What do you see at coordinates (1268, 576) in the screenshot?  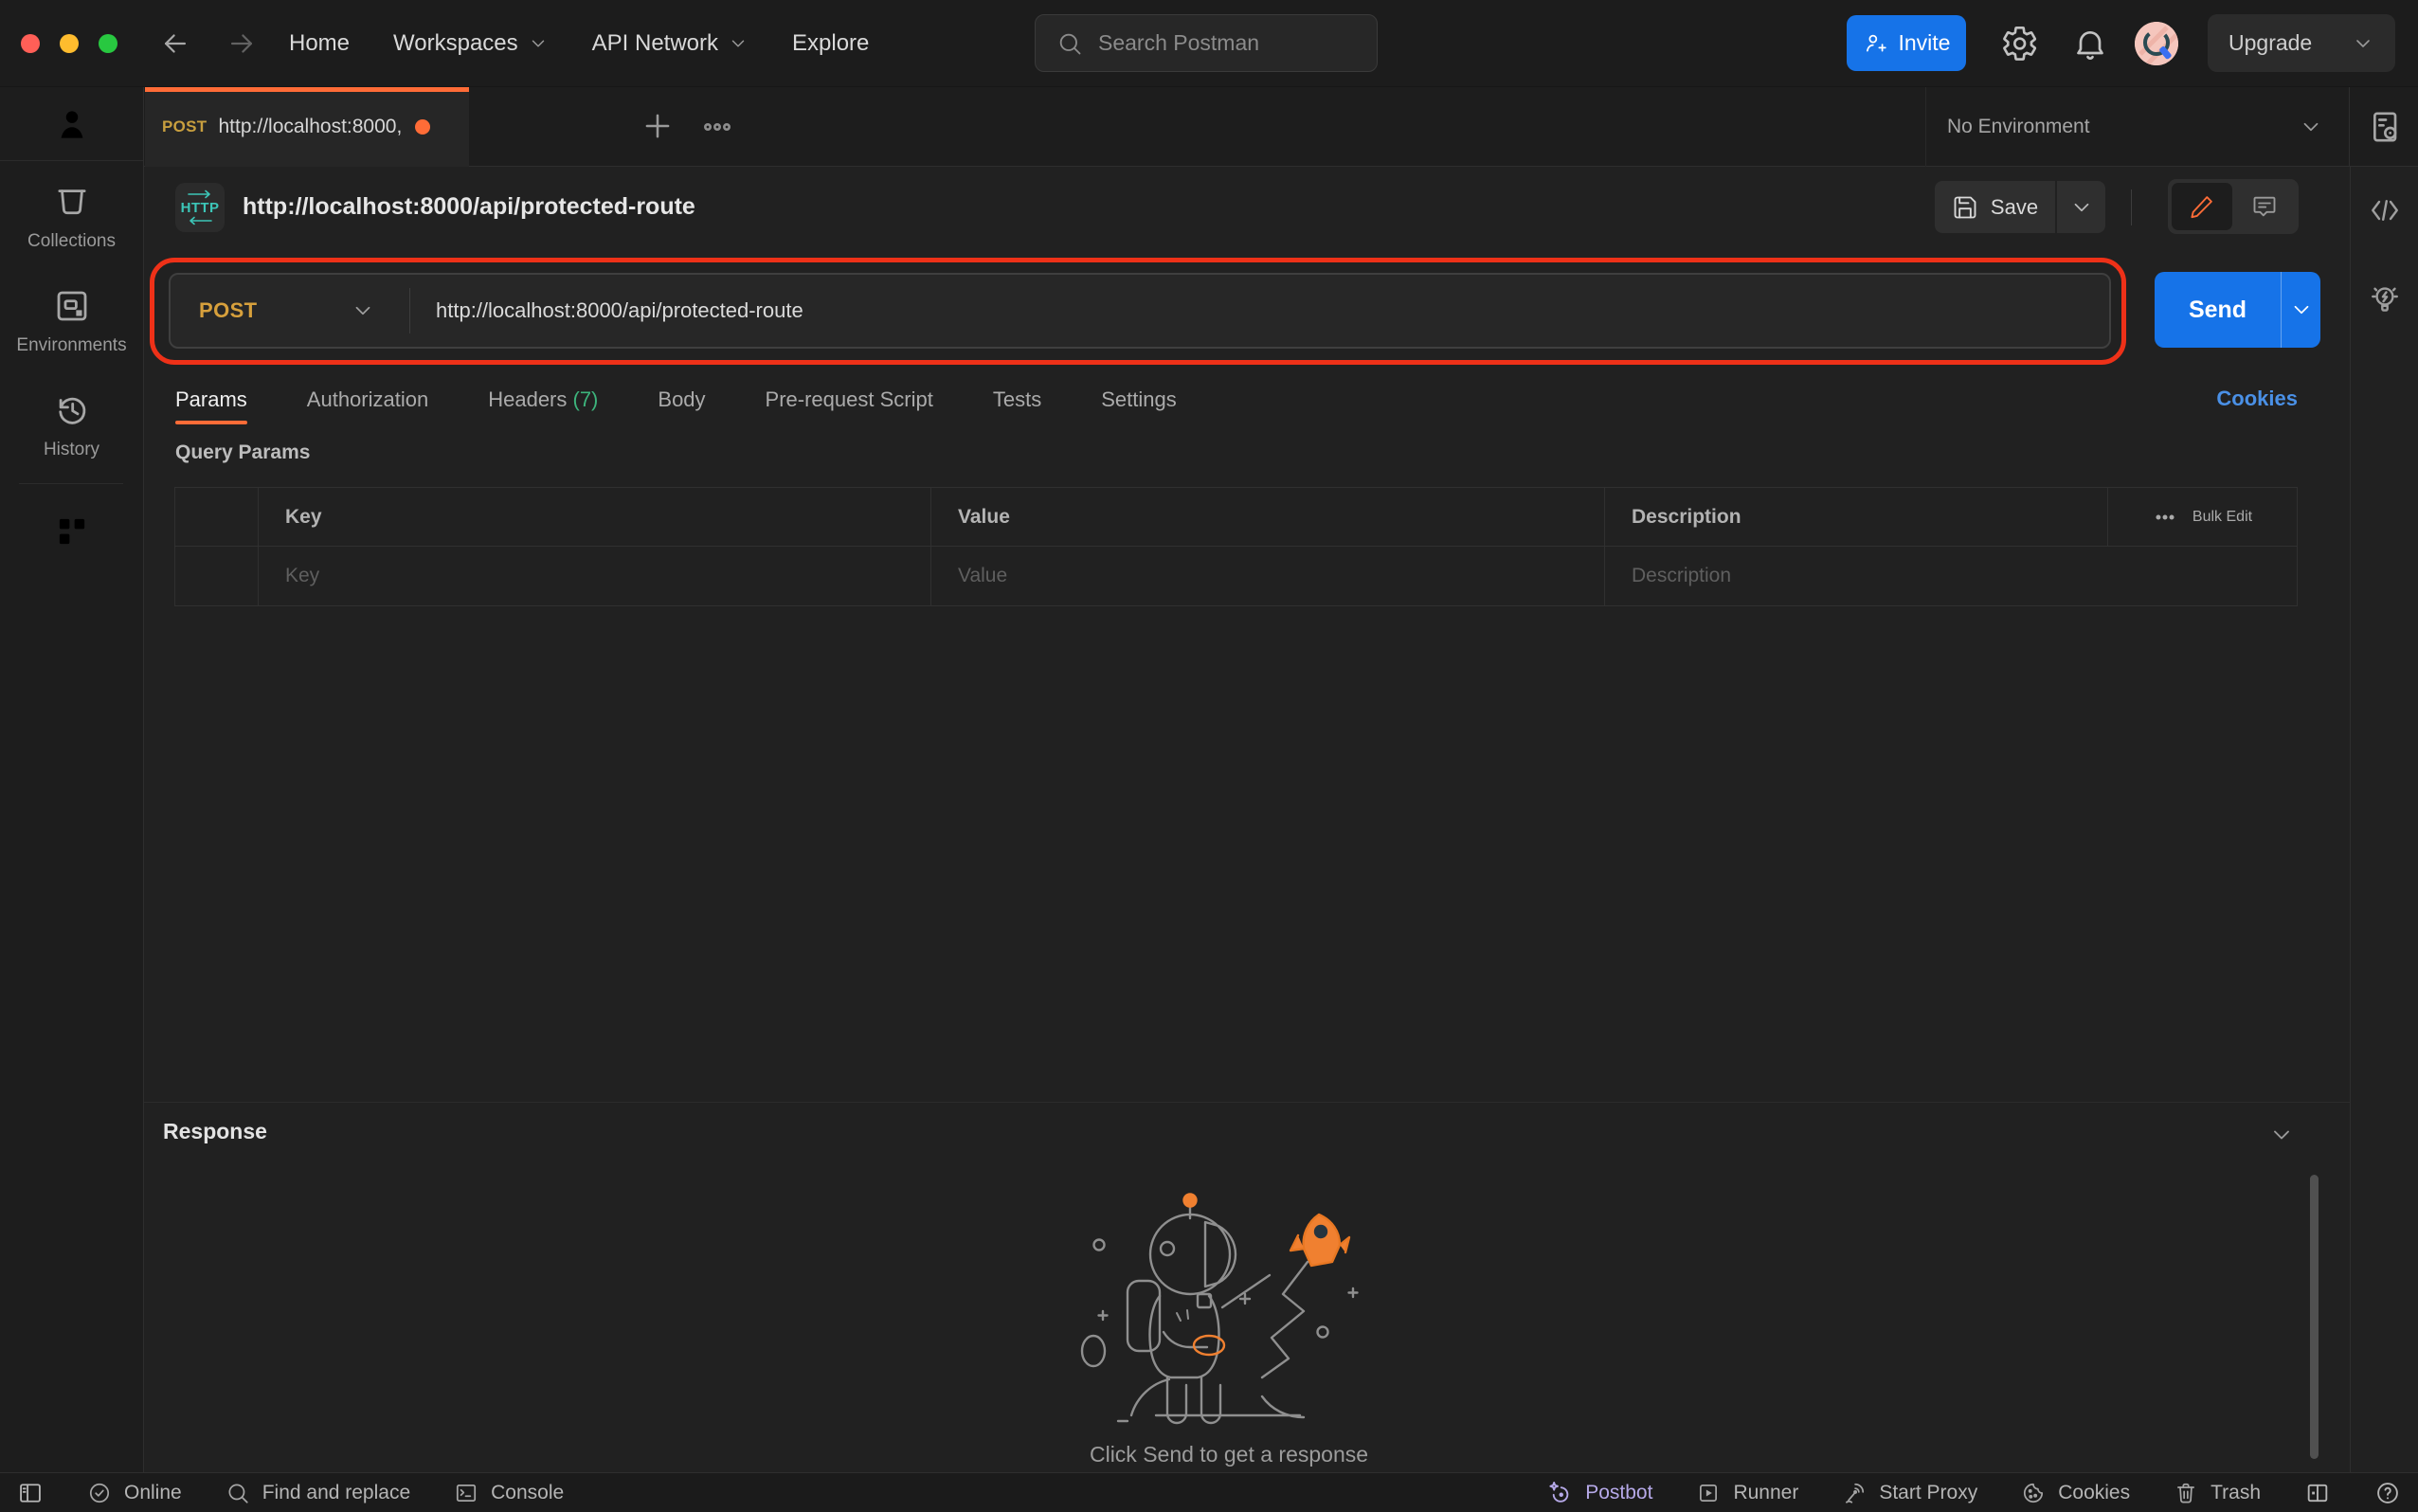 I see `value-input: Value` at bounding box center [1268, 576].